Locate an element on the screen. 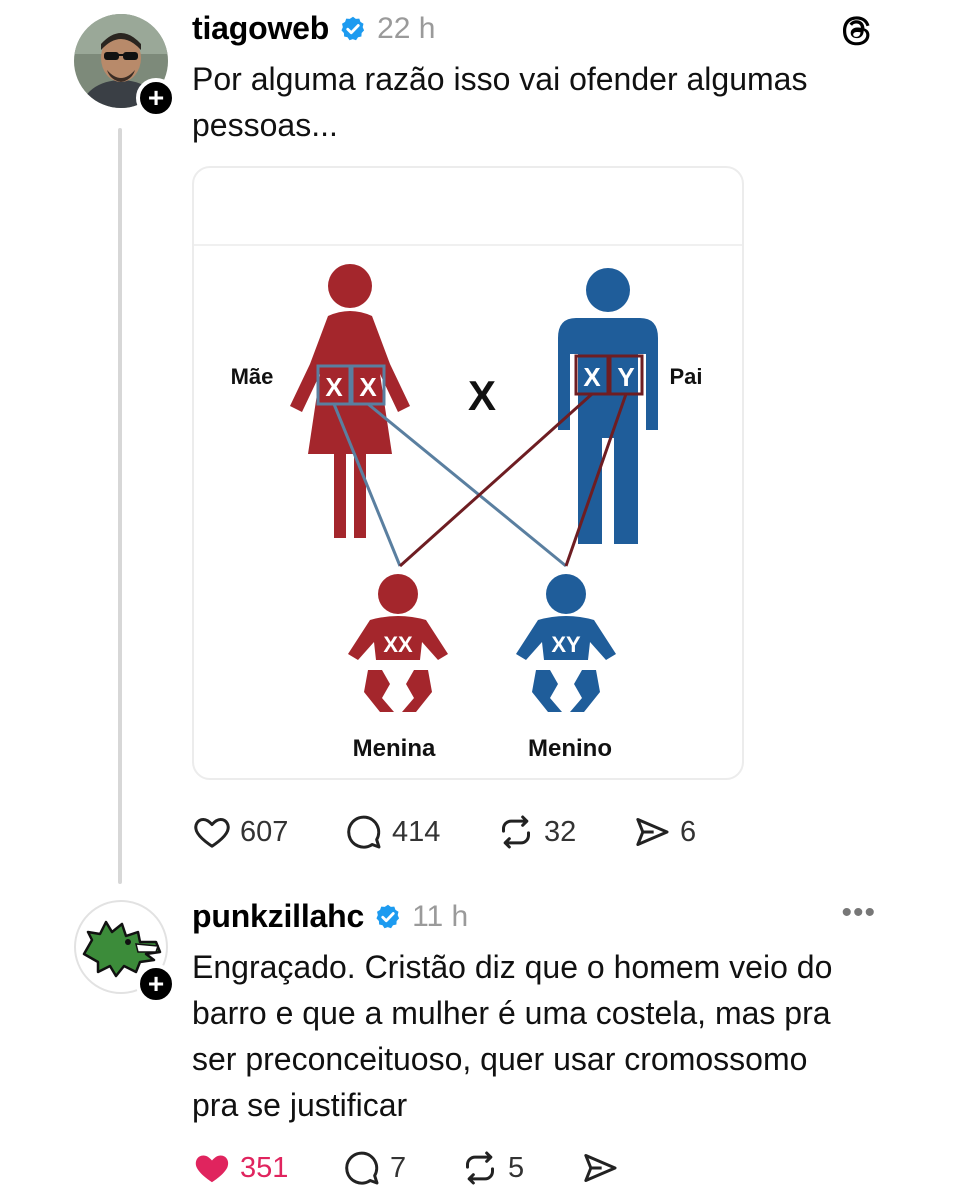 This screenshot has width=960, height=1200. repost-button: 5 is located at coordinates (520, 1168).